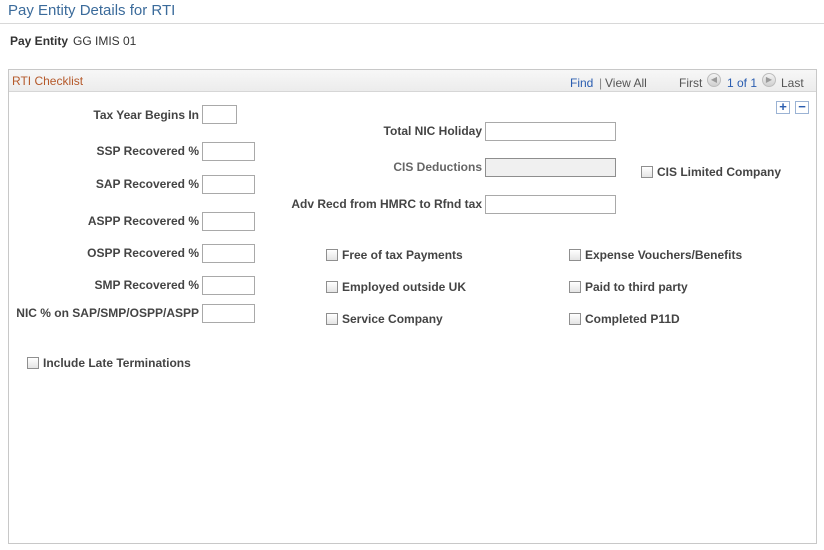 The image size is (824, 550). What do you see at coordinates (550, 167) in the screenshot?
I see `cis-deductions-input` at bounding box center [550, 167].